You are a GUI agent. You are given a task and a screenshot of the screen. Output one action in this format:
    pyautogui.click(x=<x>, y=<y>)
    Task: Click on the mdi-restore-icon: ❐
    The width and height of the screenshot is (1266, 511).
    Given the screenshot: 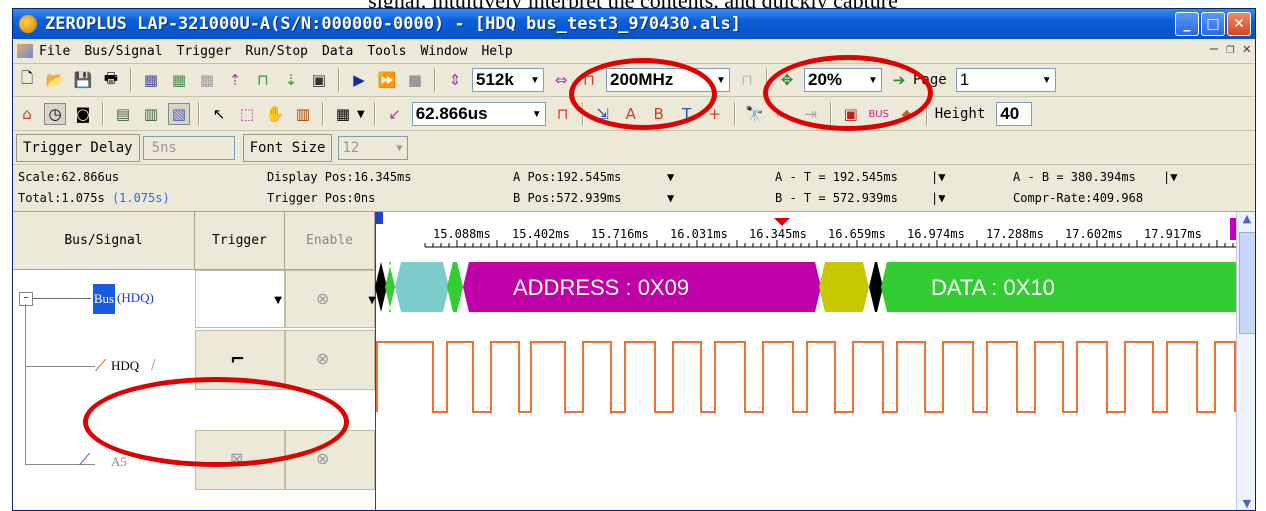 What is the action you would take?
    pyautogui.click(x=1230, y=49)
    